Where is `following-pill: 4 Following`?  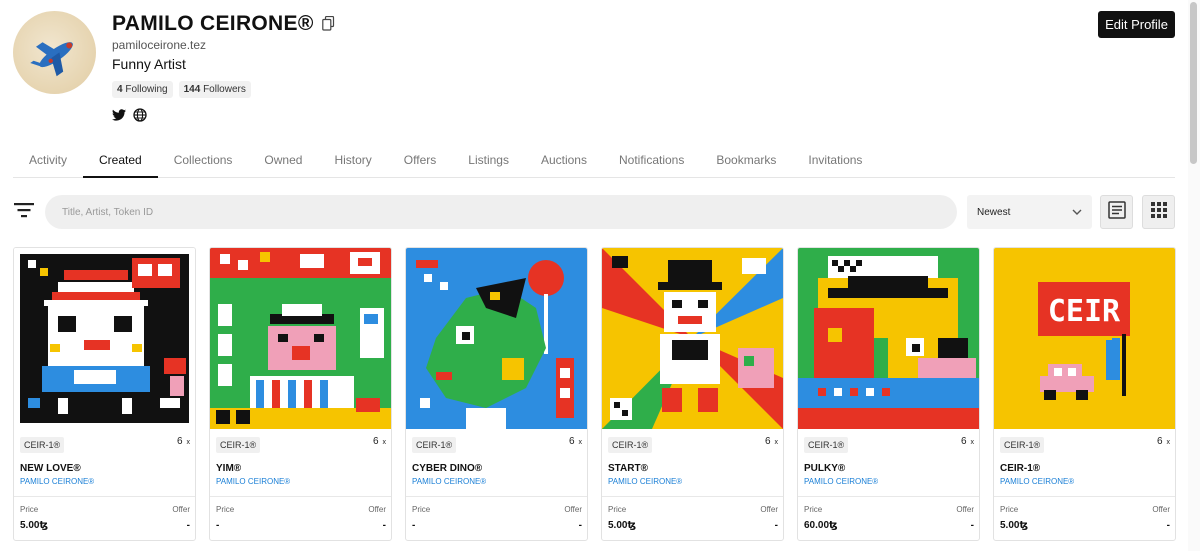 following-pill: 4 Following is located at coordinates (142, 89).